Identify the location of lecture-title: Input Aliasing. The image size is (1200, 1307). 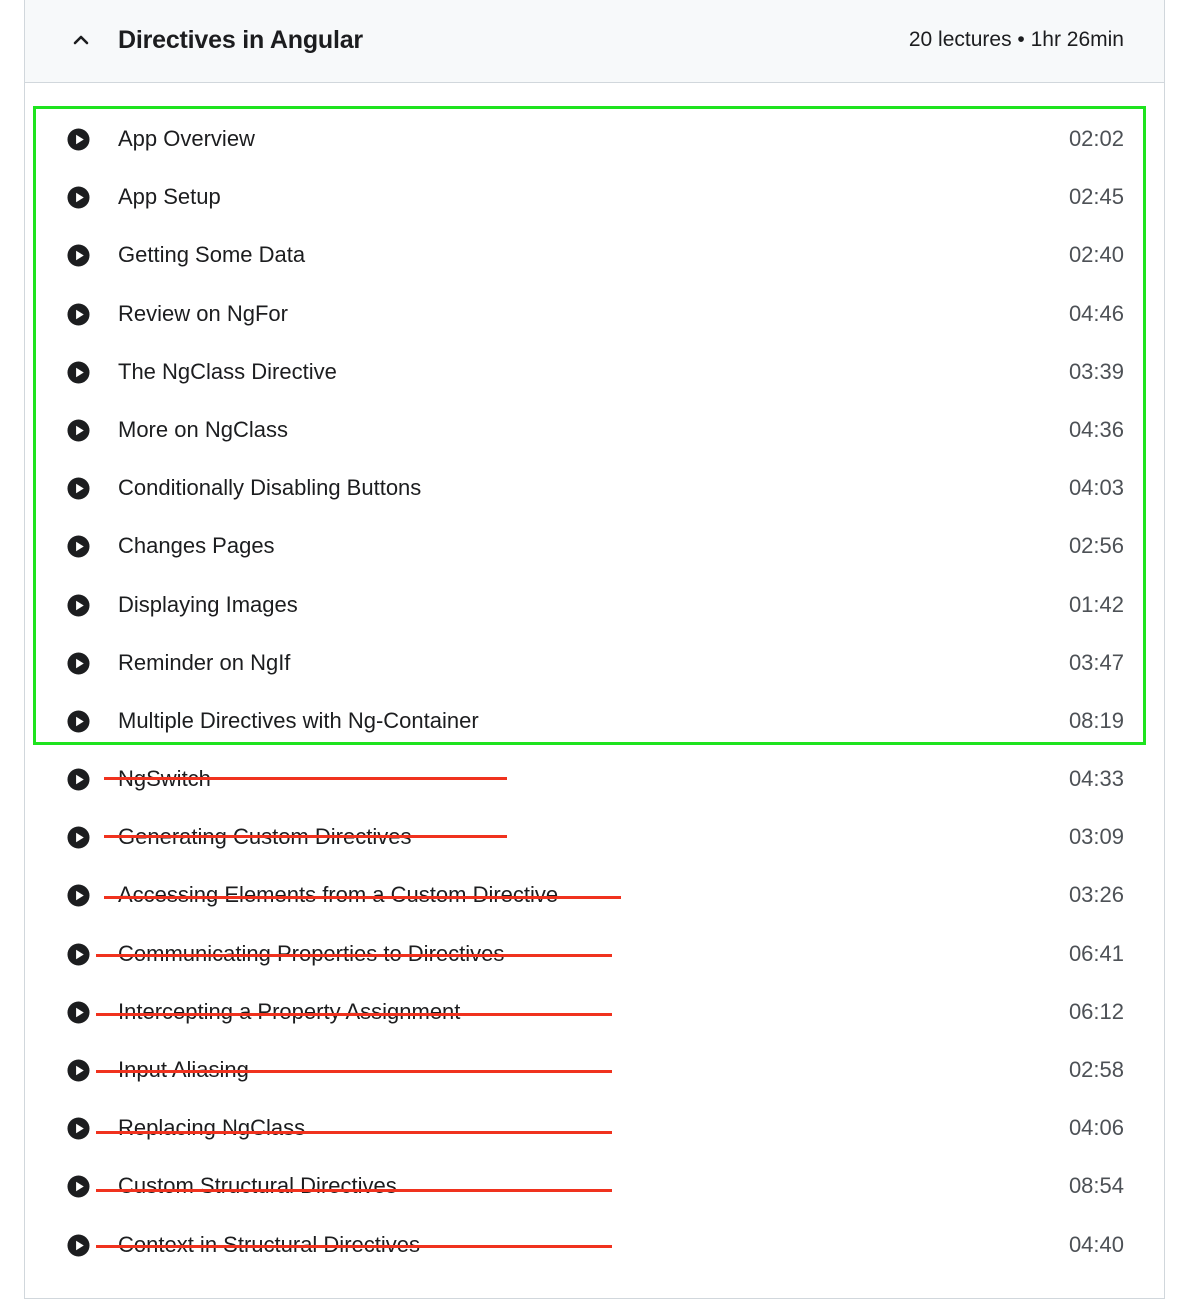
(183, 1069).